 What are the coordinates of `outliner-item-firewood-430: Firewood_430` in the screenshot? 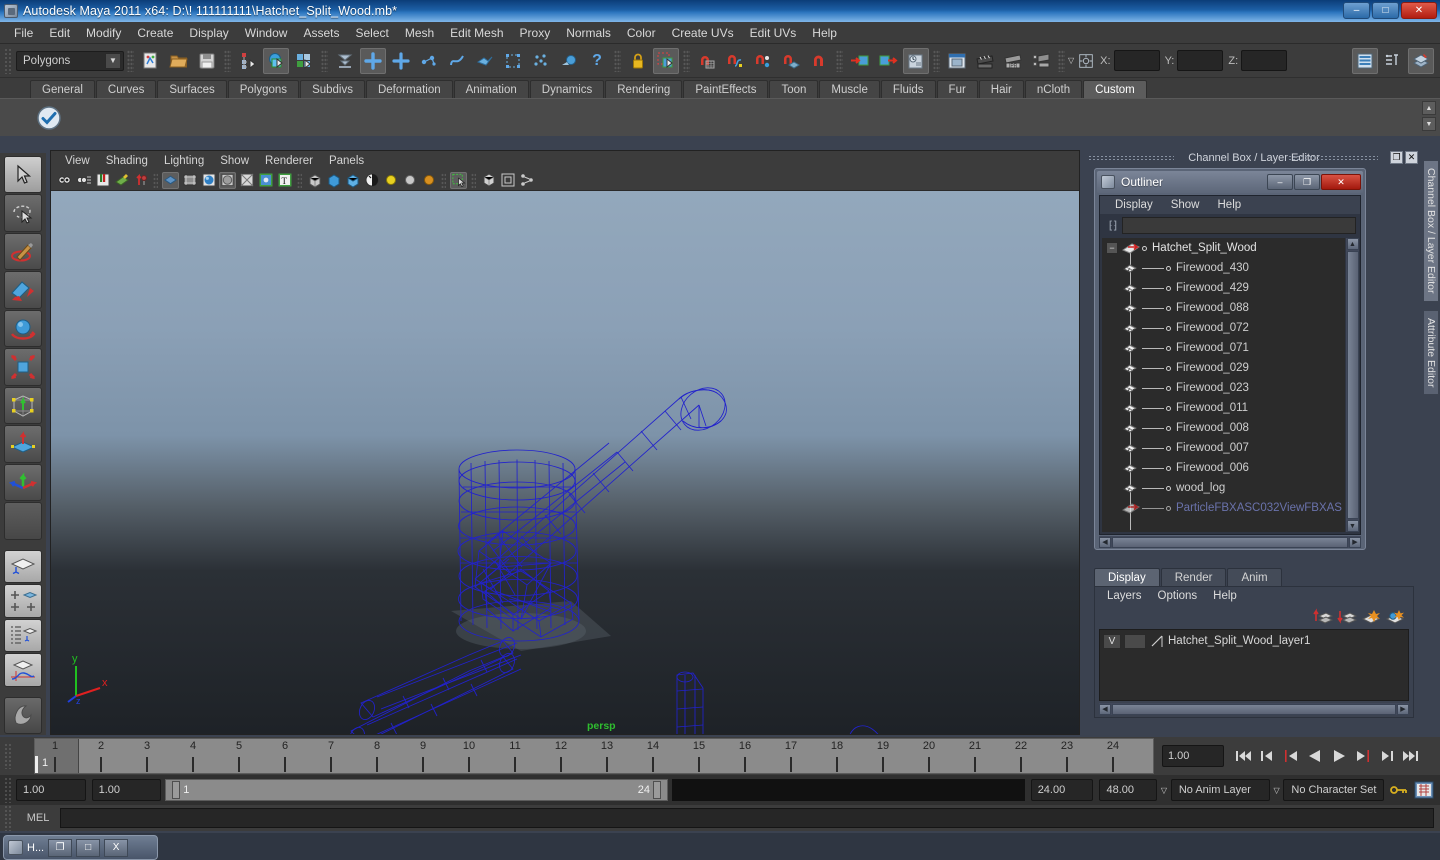 It's located at (1223, 268).